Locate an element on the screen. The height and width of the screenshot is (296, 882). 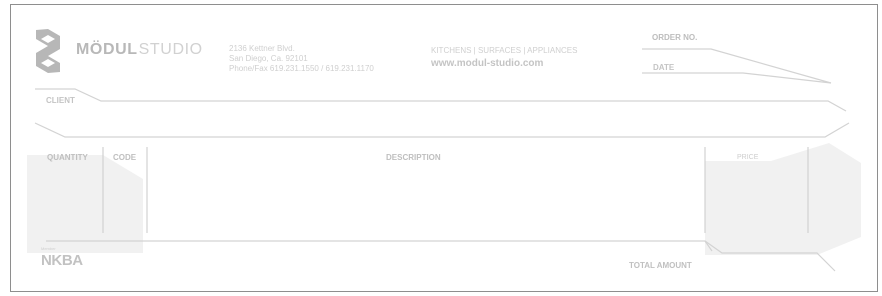
quantity-column-header: QUANTITY is located at coordinates (67, 157).